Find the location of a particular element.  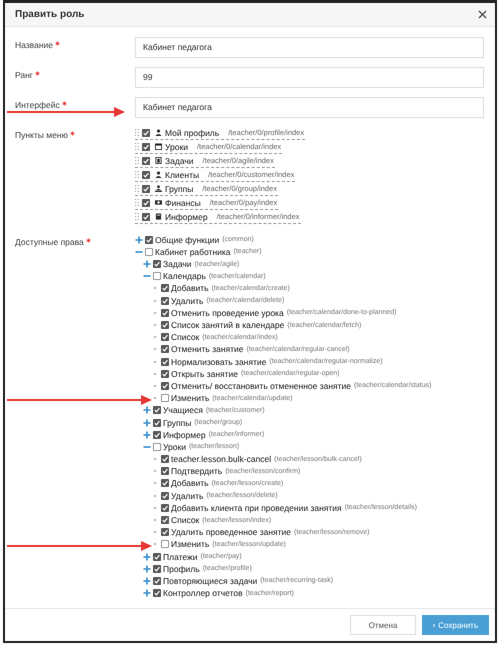

text-field: 99 is located at coordinates (309, 77).